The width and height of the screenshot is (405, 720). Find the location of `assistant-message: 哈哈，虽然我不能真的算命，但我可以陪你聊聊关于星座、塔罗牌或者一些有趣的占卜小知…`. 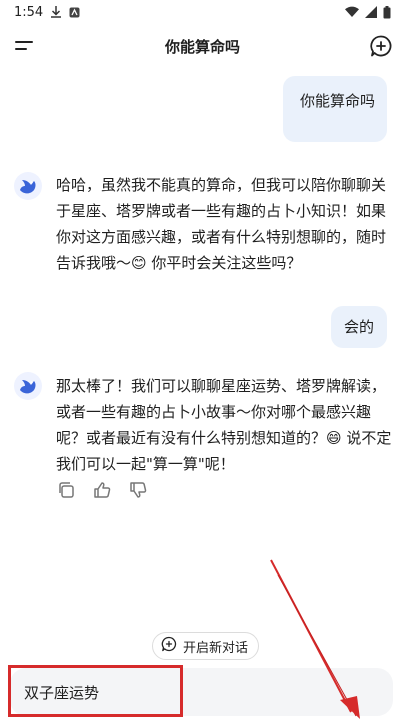

assistant-message: 哈哈，虽然我不能真的算命，但我可以陪你聊聊关于星座、塔罗牌或者一些有趣的占卜小知… is located at coordinates (221, 224).